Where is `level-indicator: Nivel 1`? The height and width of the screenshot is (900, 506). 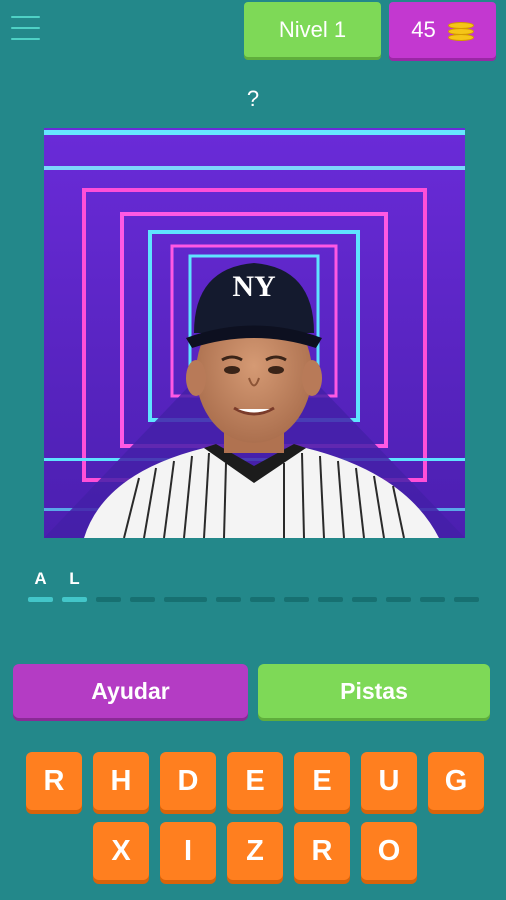
level-indicator: Nivel 1 is located at coordinates (312, 29).